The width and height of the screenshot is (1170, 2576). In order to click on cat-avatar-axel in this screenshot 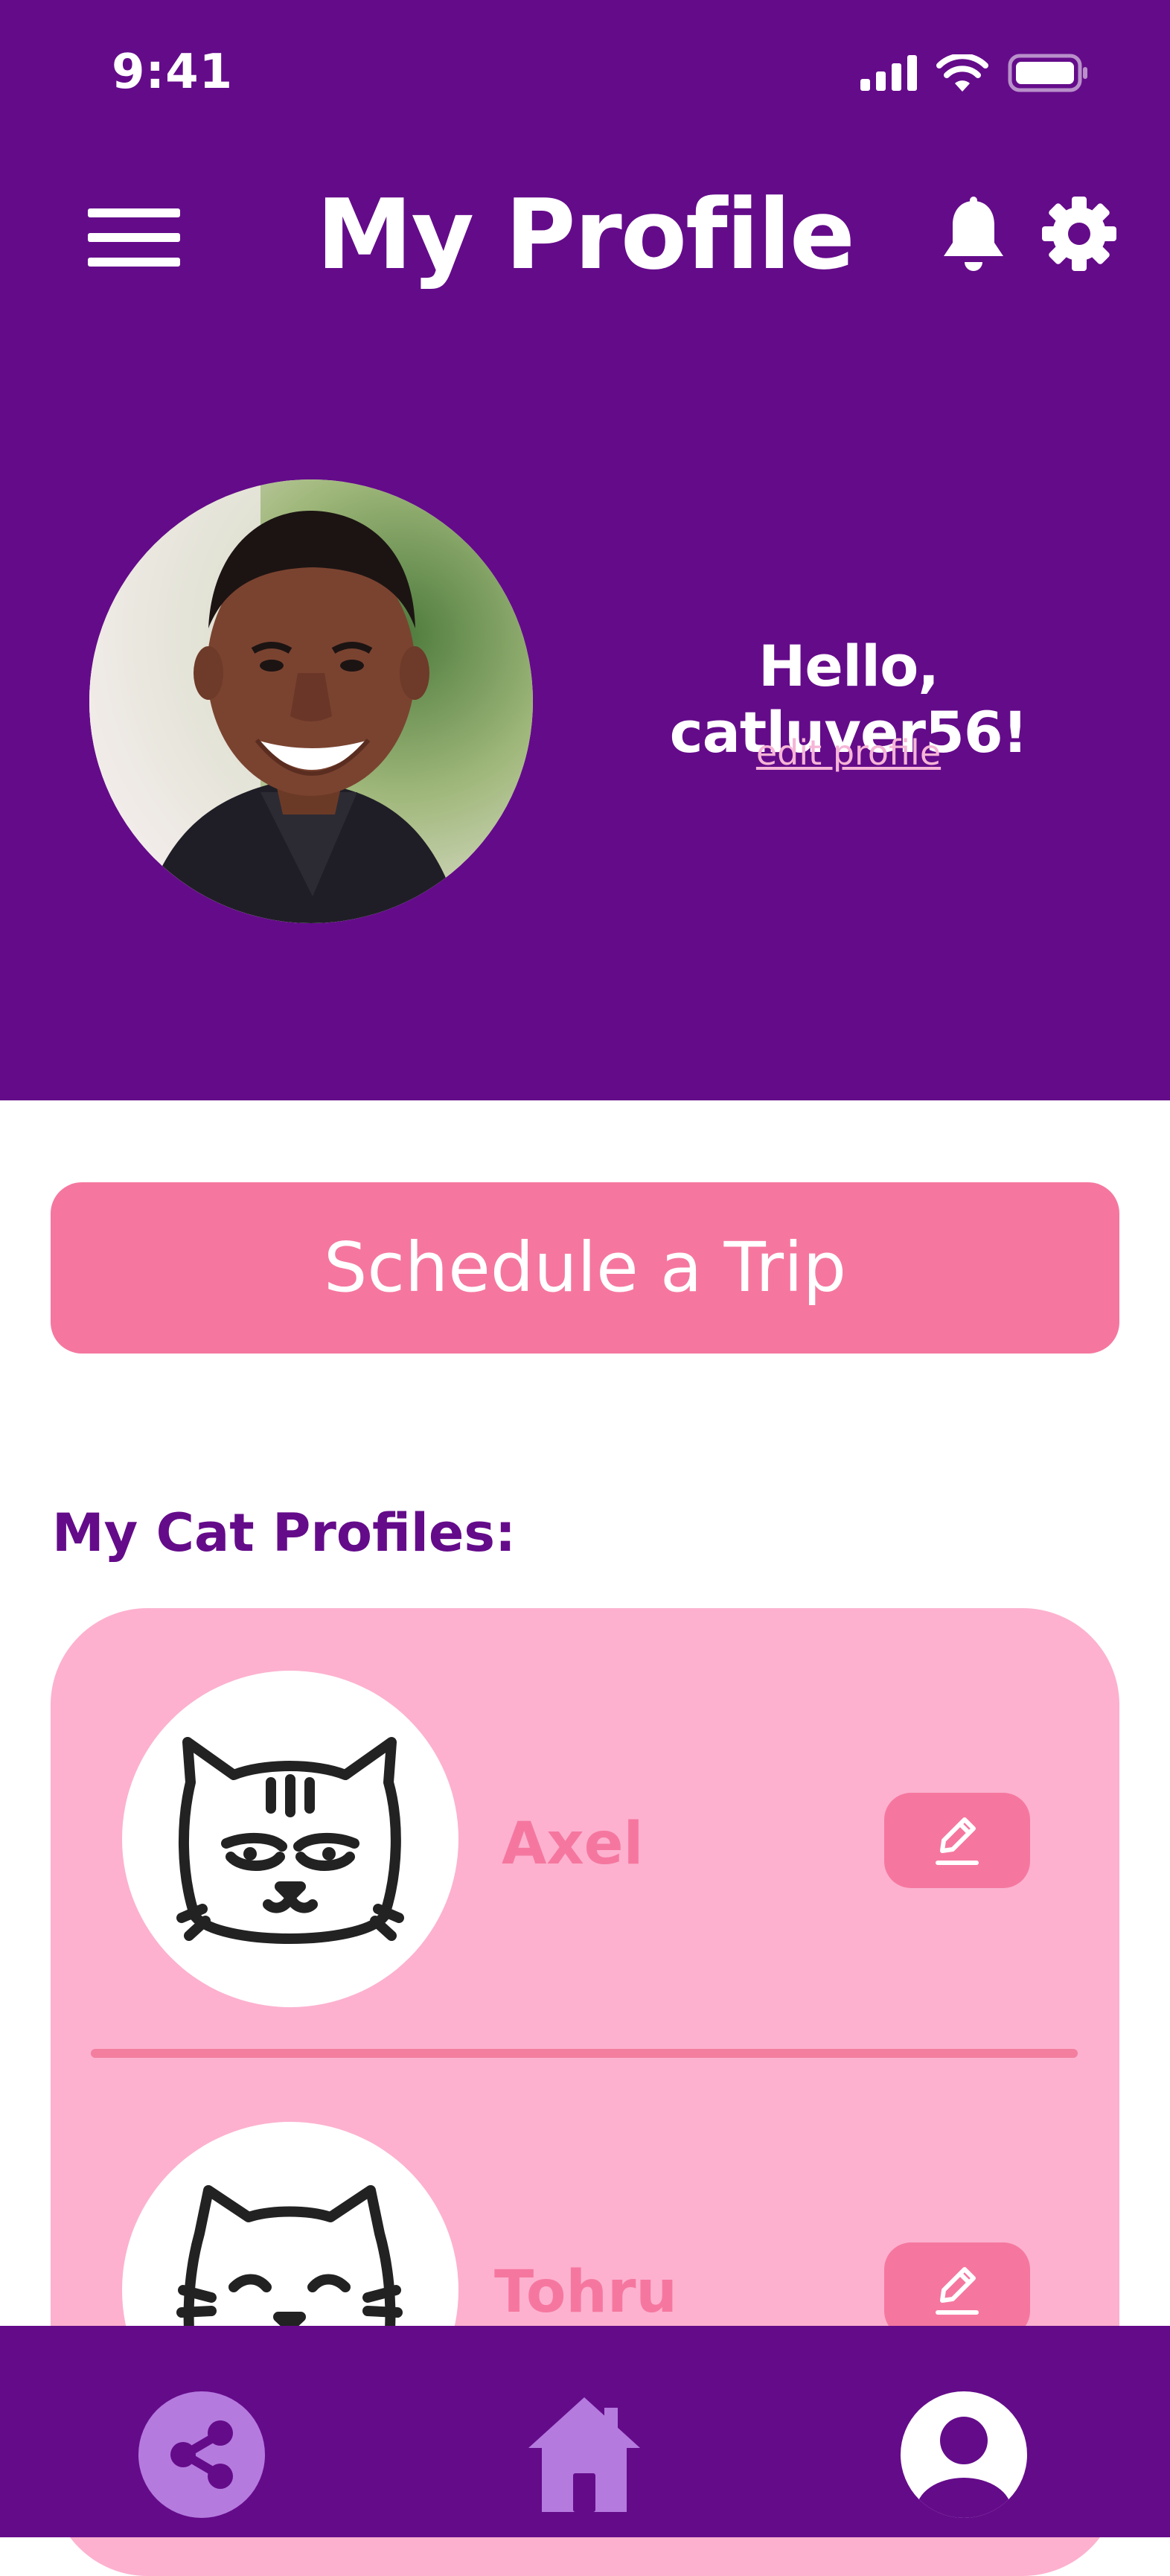, I will do `click(290, 1839)`.